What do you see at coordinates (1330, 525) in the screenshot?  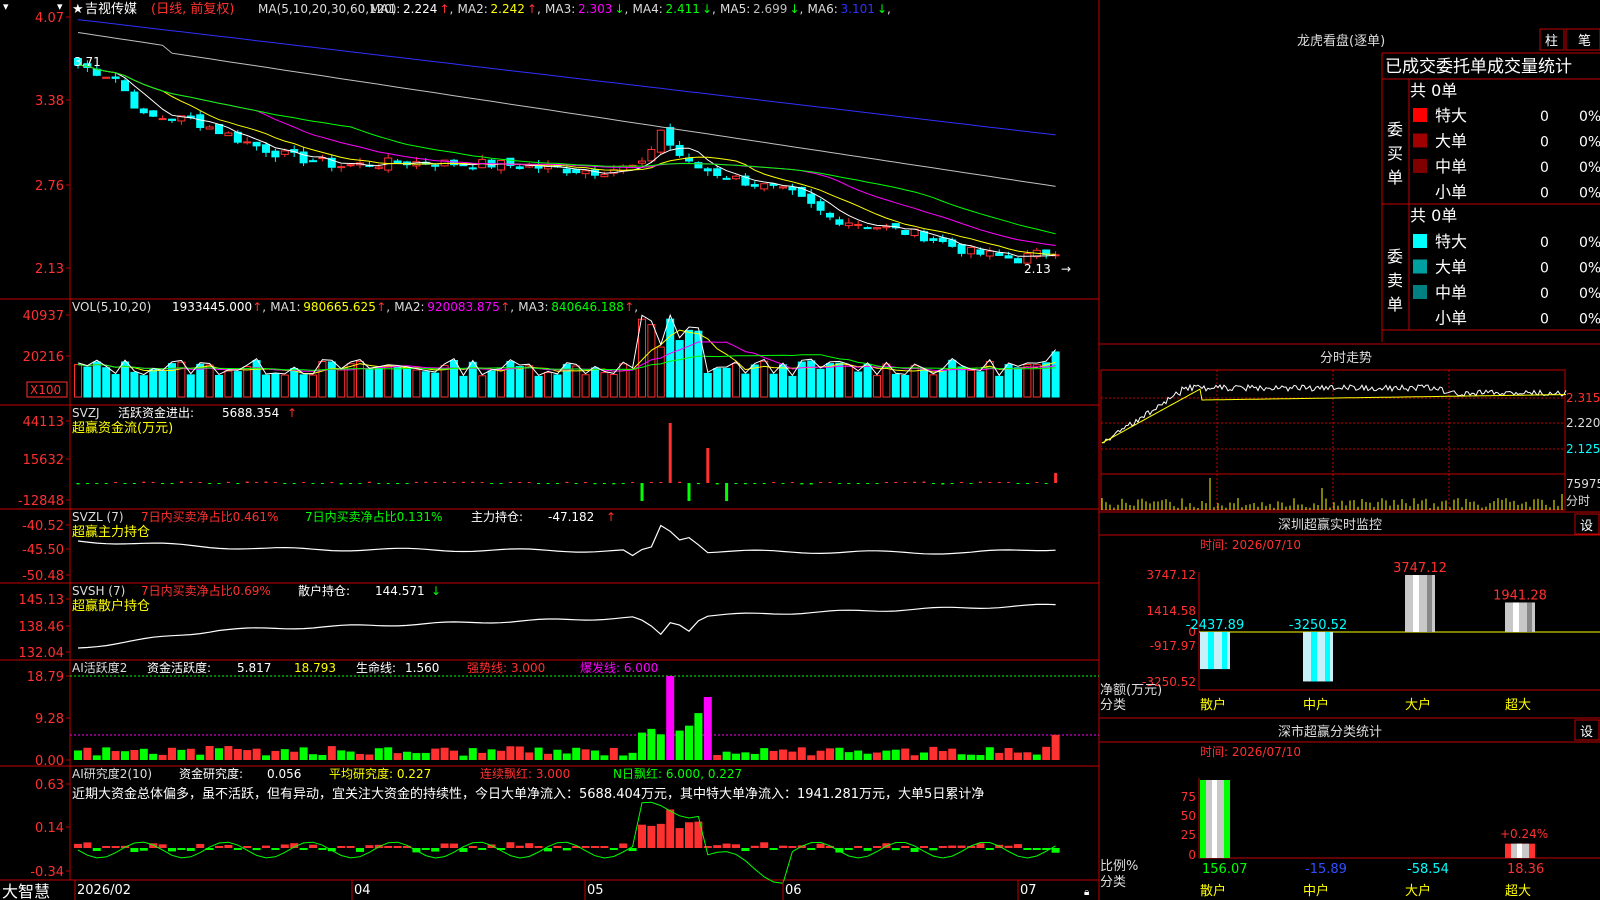 I see `monitor-title: 深圳超赢实时监控` at bounding box center [1330, 525].